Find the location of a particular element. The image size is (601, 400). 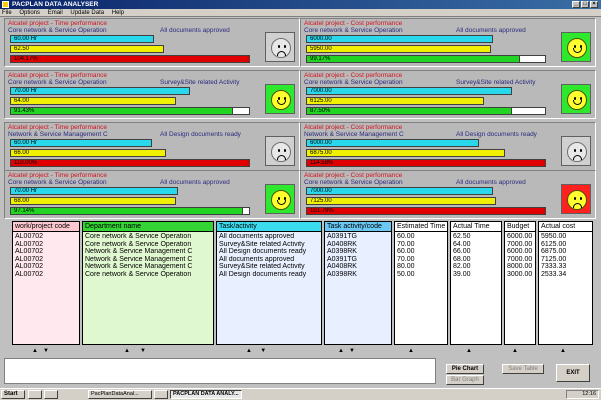

scroll-arrows-task: ▲ ▼ is located at coordinates (256, 351).